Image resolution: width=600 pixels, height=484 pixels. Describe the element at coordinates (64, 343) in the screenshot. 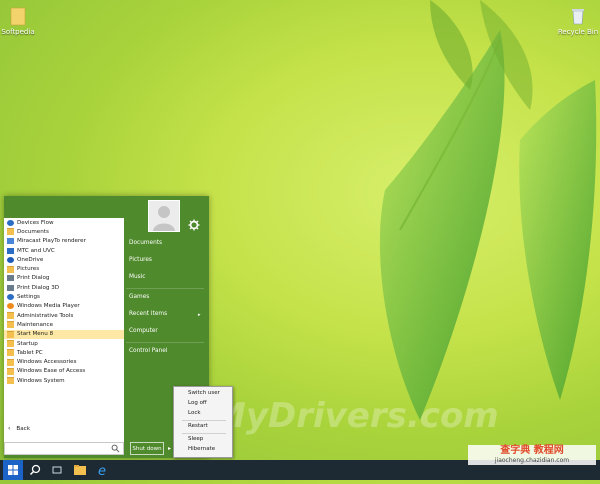

I see `program-item: Startup` at that location.